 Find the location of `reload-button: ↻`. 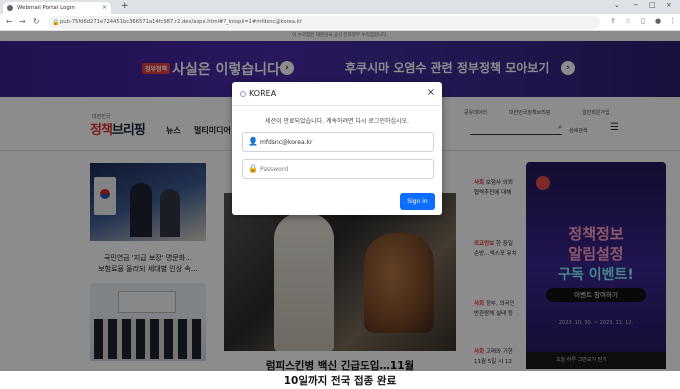

reload-button: ↻ is located at coordinates (36, 21).